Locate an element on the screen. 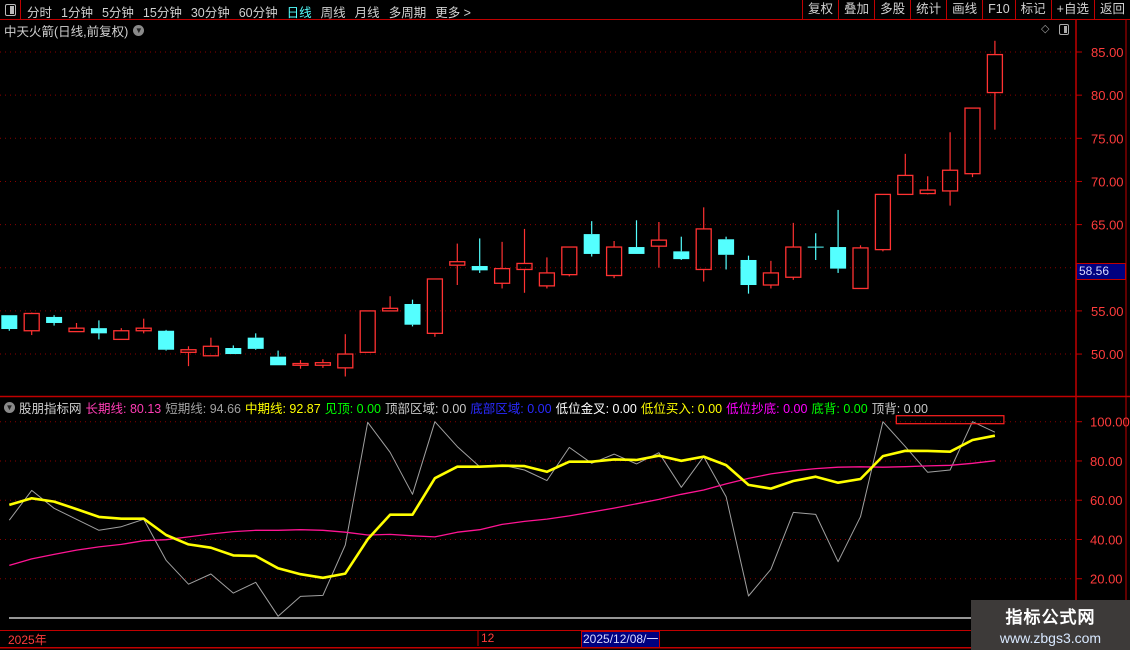 The width and height of the screenshot is (1130, 650). stock-title-text: 中天火箭(日线,前复权) is located at coordinates (66, 32).